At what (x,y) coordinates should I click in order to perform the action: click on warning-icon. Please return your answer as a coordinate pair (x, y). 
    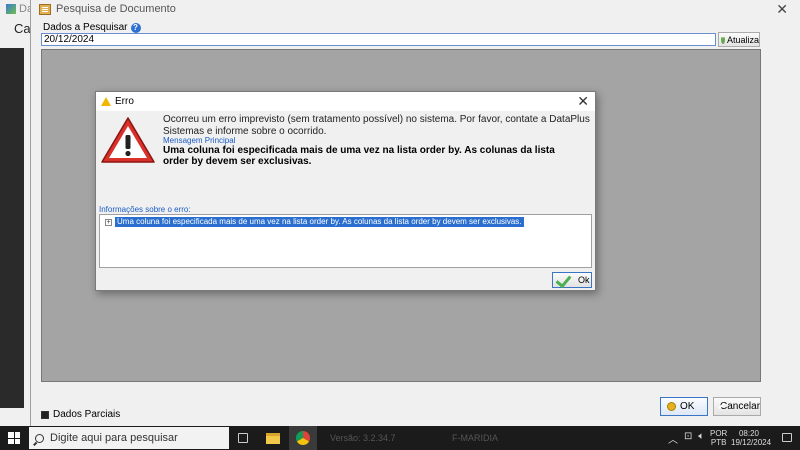
    Looking at the image, I should click on (106, 101).